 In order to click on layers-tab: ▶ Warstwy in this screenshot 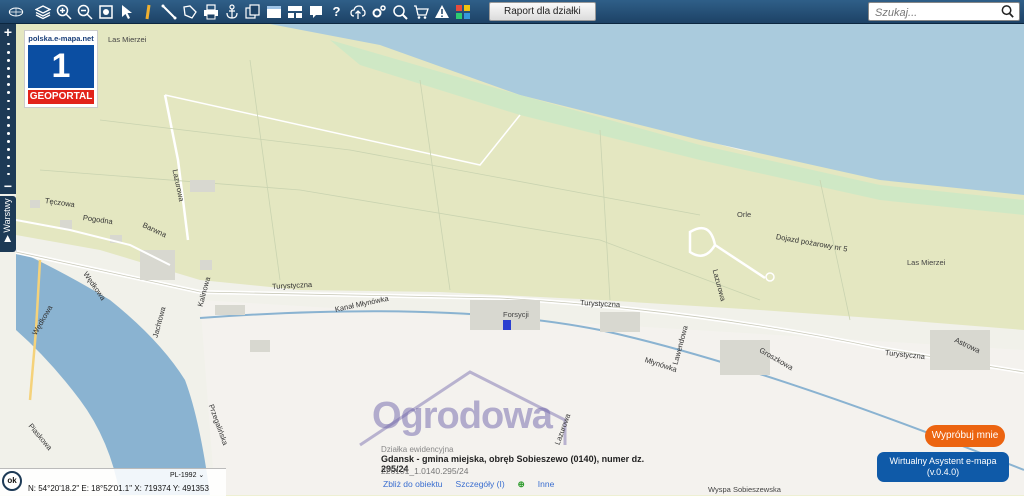, I will do `click(8, 224)`.